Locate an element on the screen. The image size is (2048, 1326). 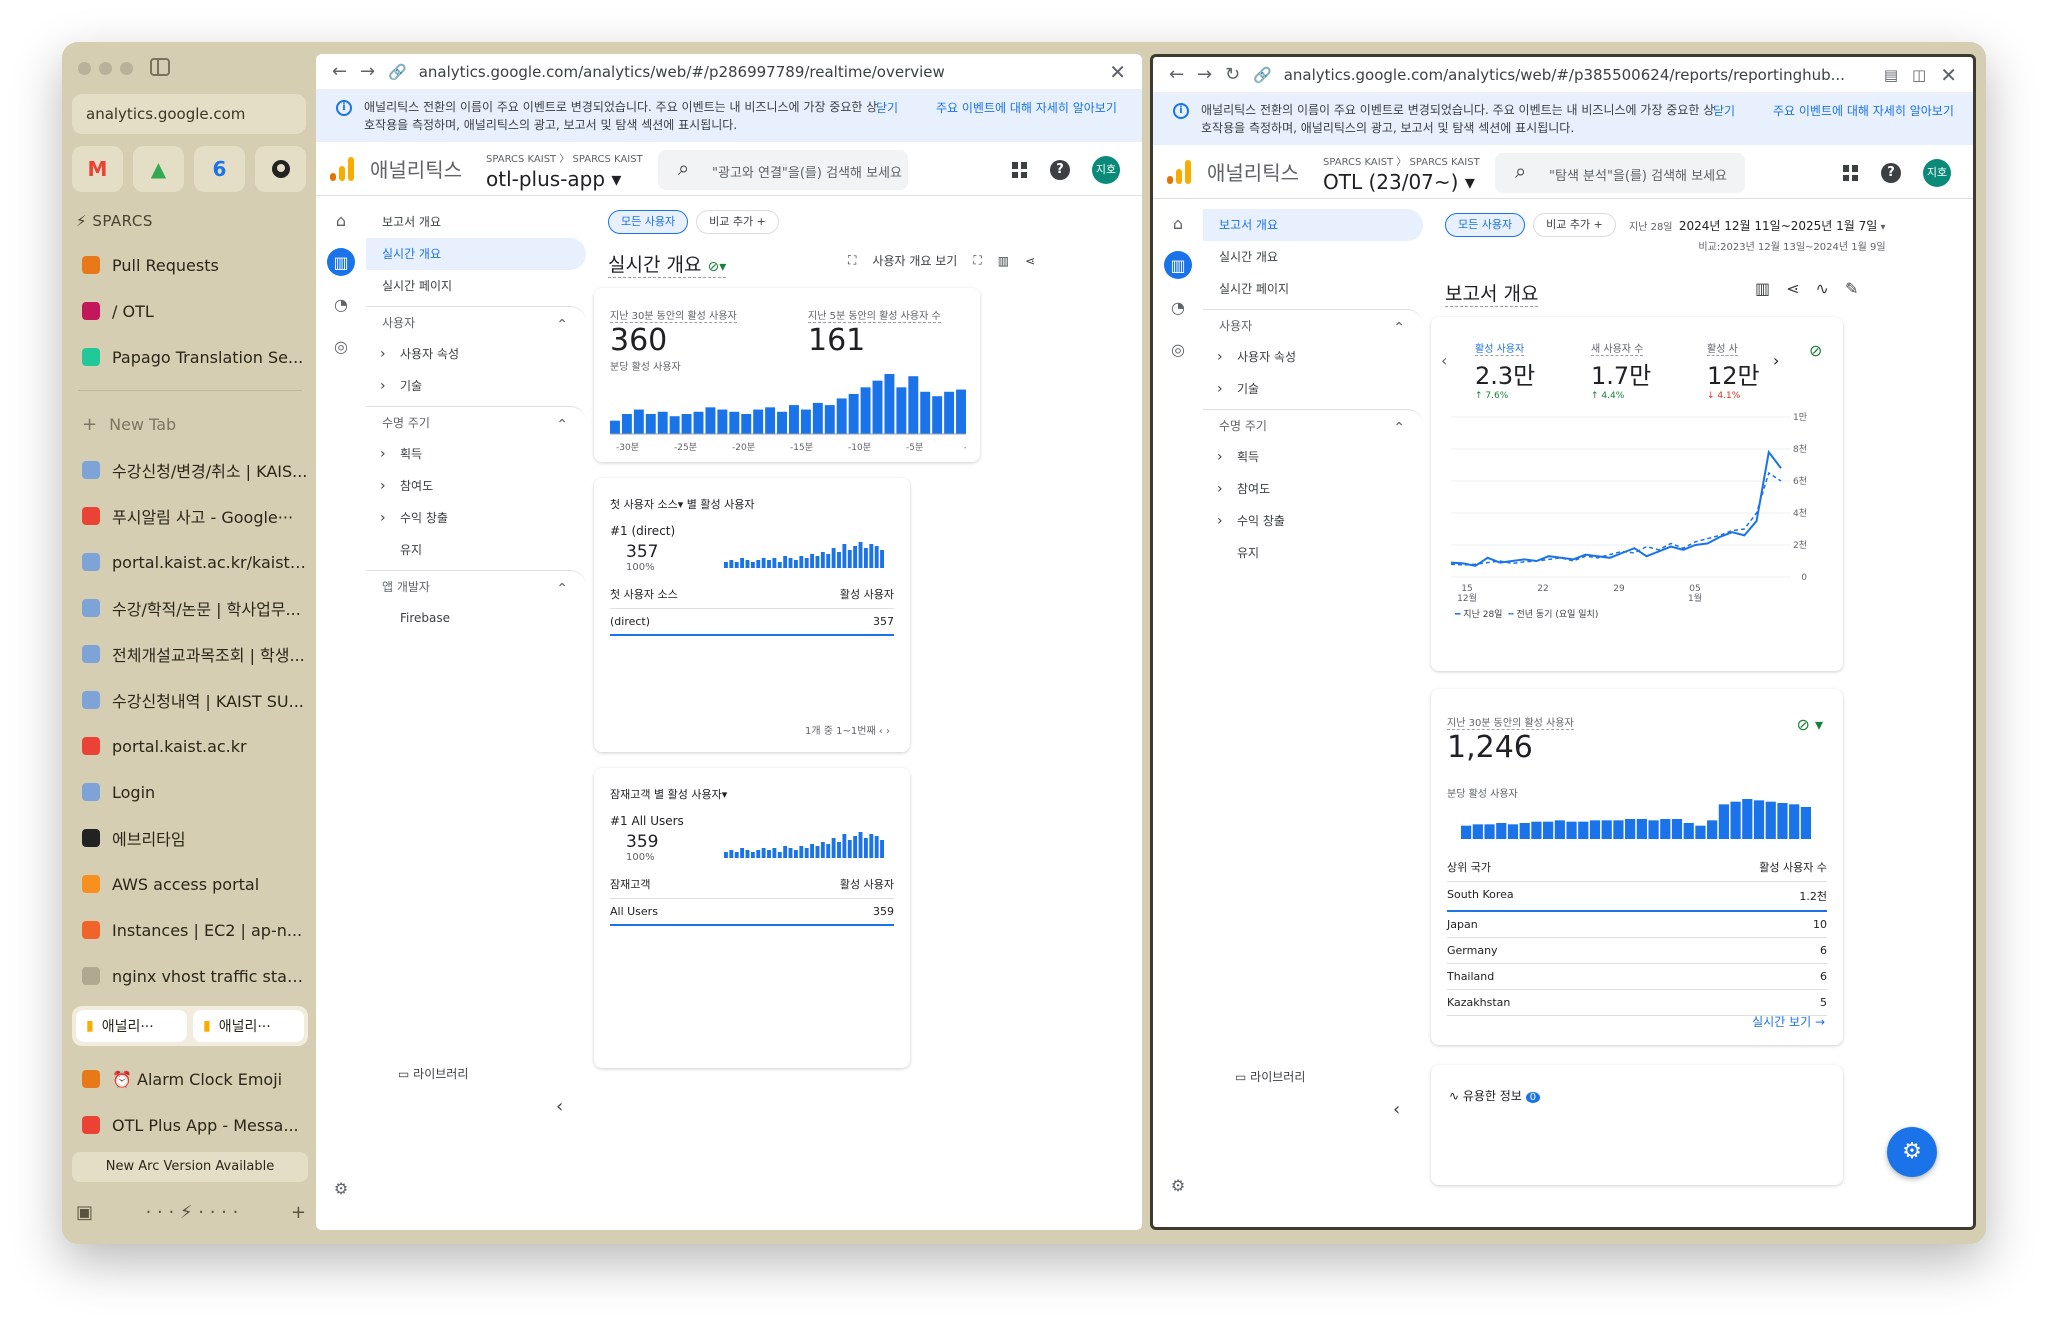
tab-item: ⏰ Alarm Clock Emoji is located at coordinates (190, 1079).